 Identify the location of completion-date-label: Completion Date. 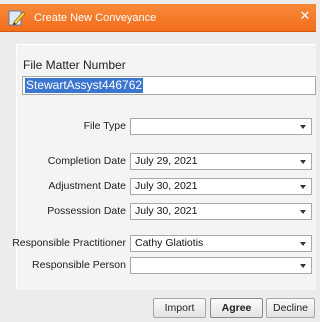
(86, 161).